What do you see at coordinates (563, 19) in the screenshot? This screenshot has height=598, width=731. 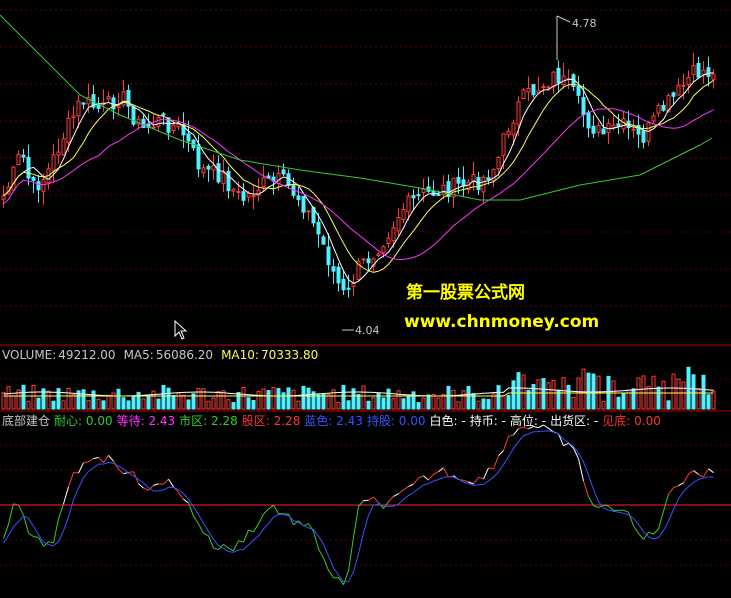 I see `high-marker` at bounding box center [563, 19].